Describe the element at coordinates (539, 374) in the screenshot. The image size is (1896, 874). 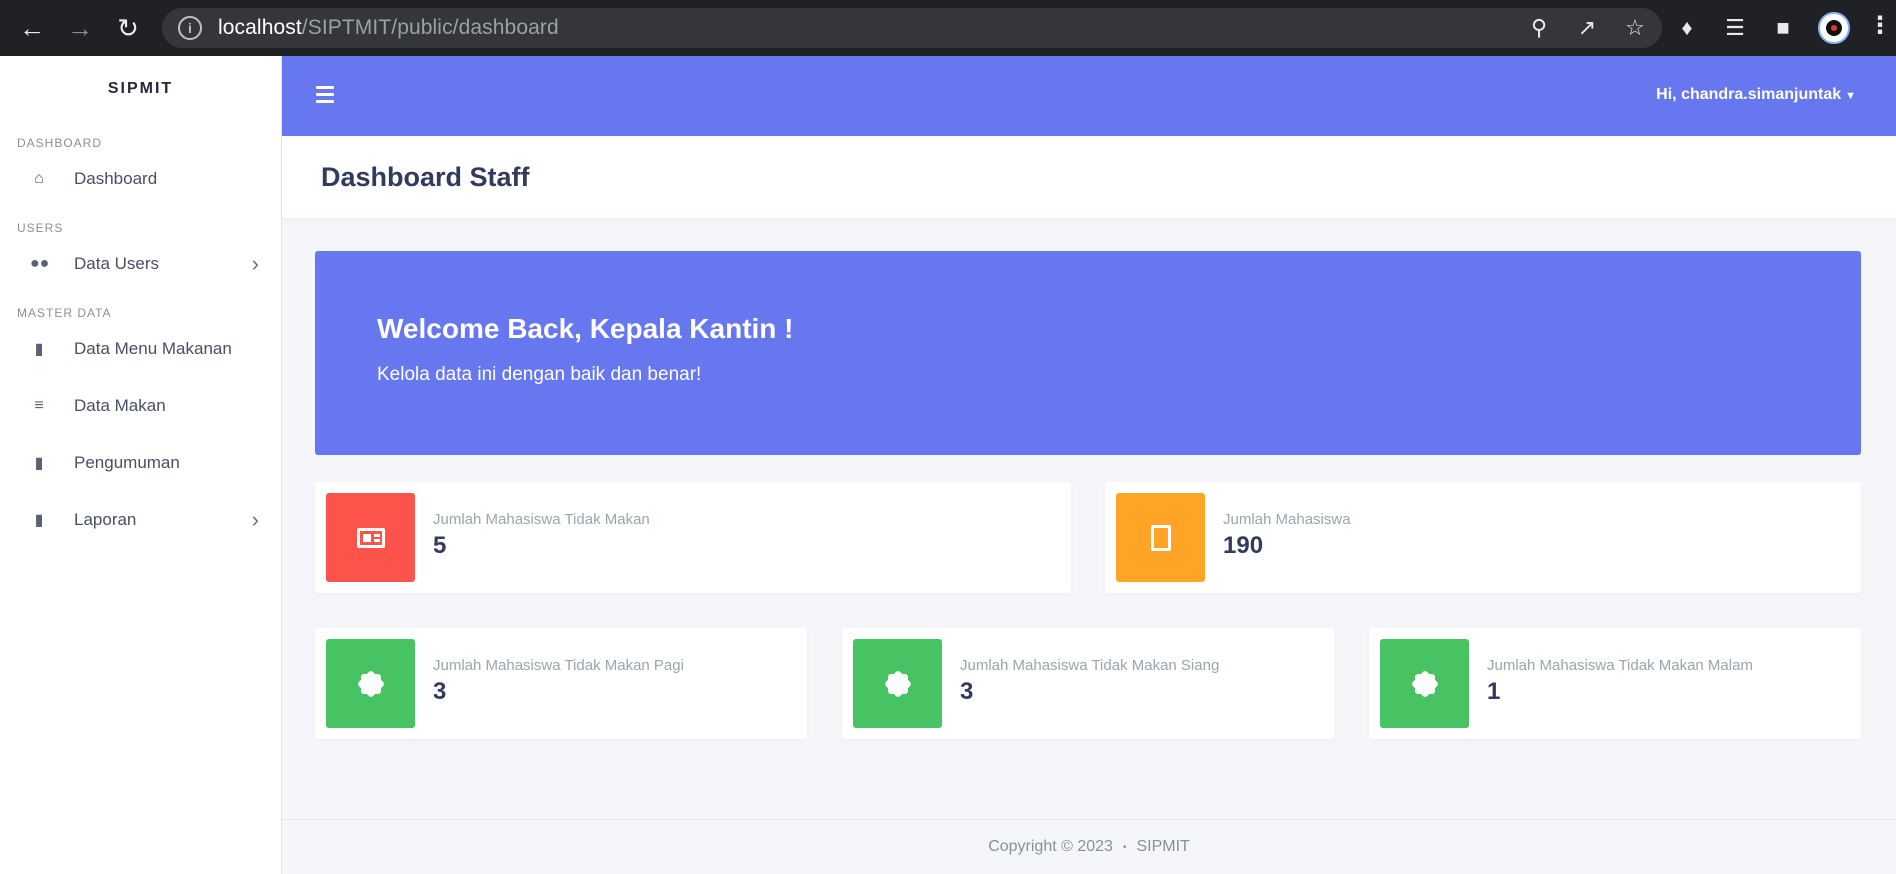
I see `hero-subtitle: Kelola data ini dengan baik dan benar!` at that location.